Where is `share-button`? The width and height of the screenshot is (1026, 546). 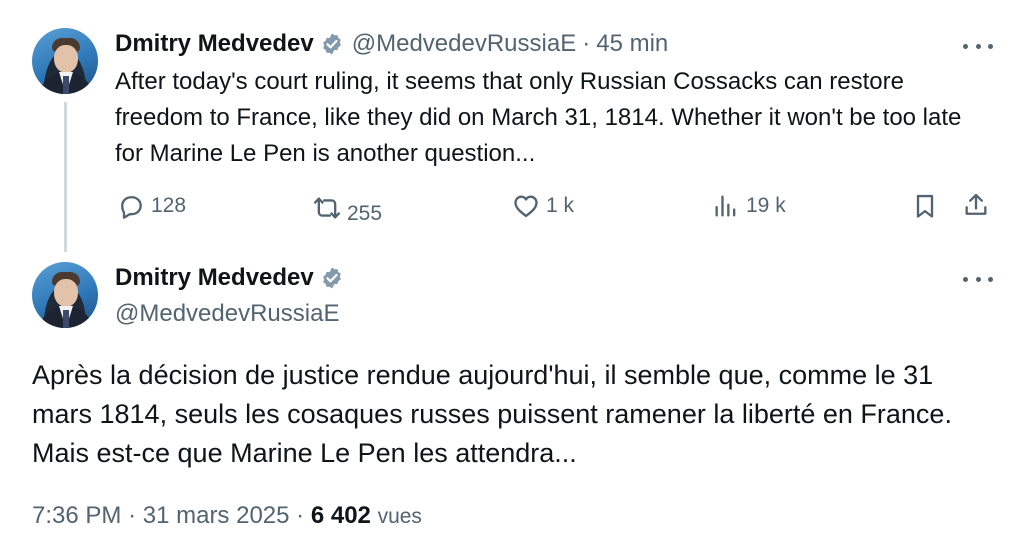
share-button is located at coordinates (976, 205).